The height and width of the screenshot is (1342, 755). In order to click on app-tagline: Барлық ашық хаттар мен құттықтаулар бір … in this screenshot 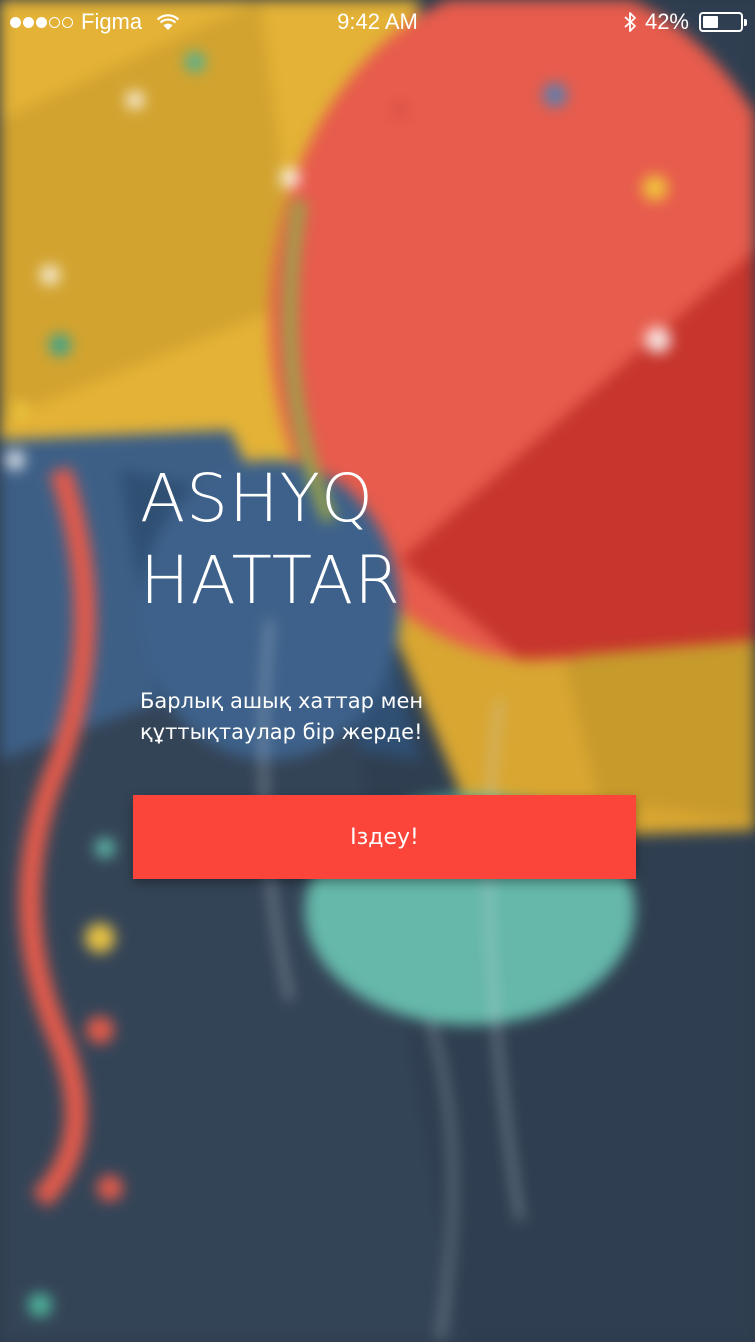, I will do `click(350, 717)`.